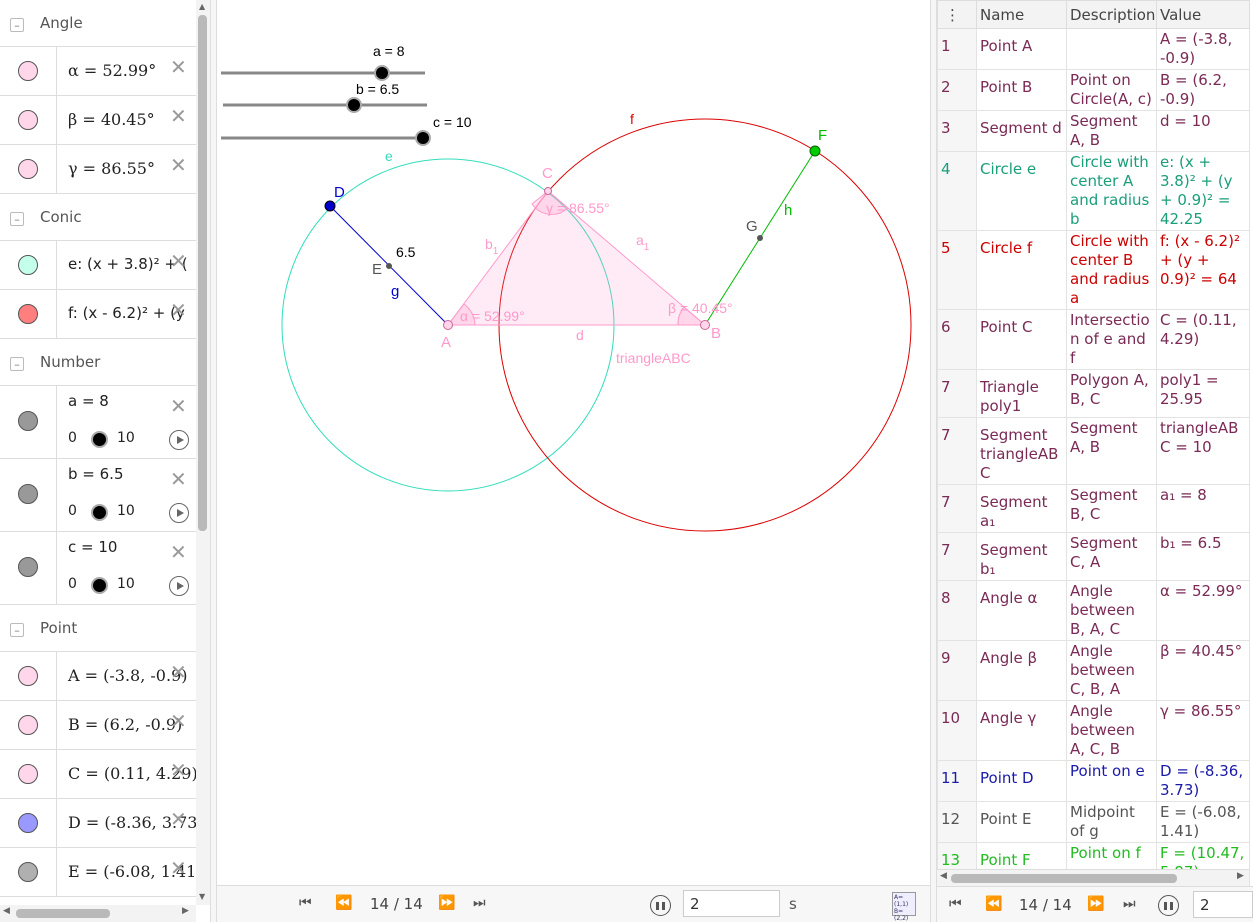  What do you see at coordinates (1093, 670) in the screenshot?
I see `protocol-row: 9 Angle β Angle between C, B, Aβ = 40.45°` at bounding box center [1093, 670].